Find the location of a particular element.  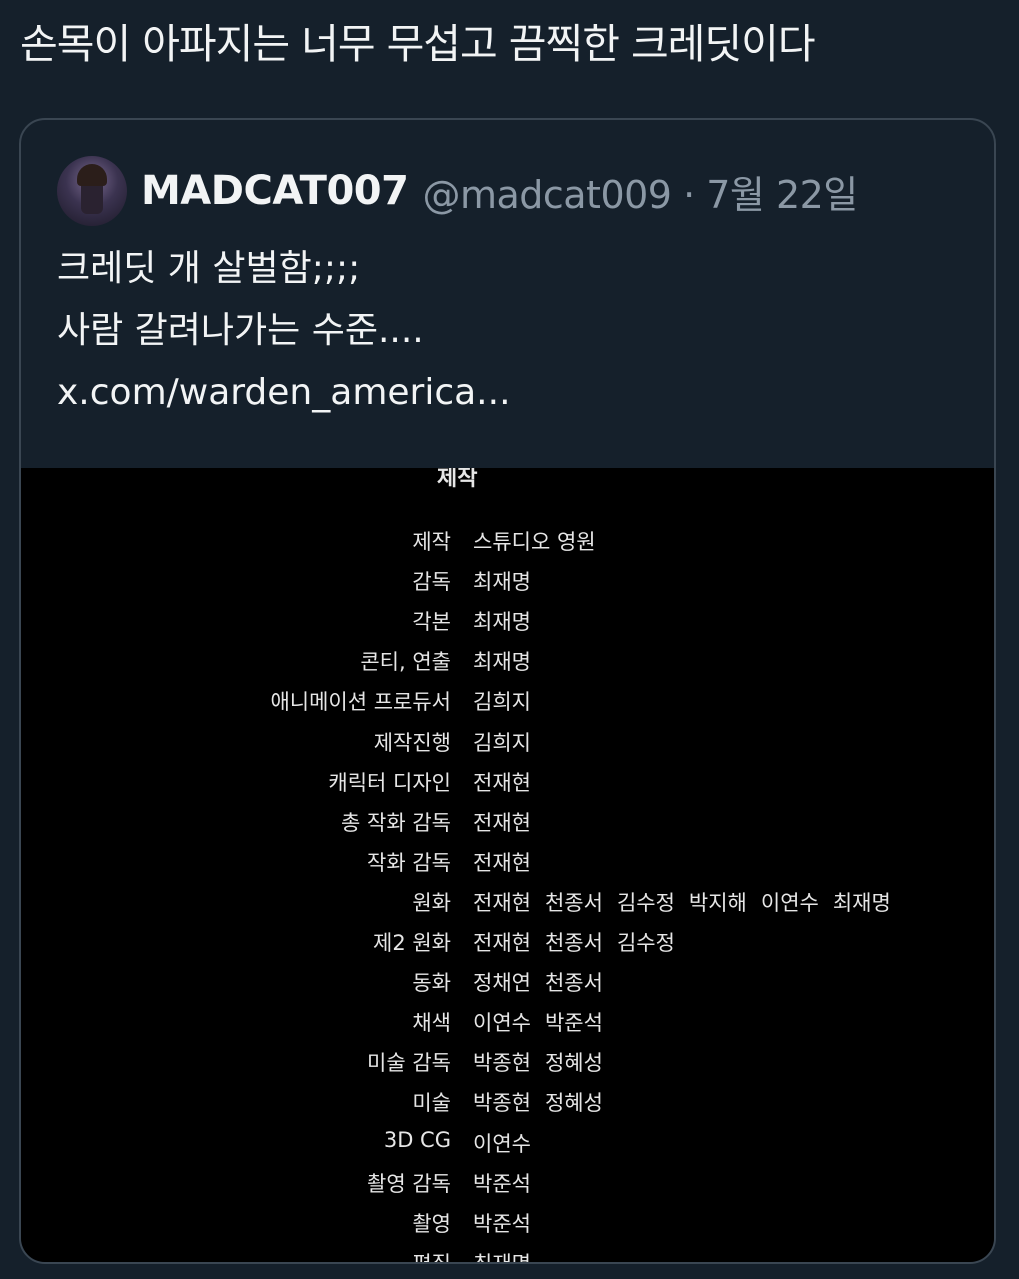

credit-row: 3D CG 이연수 is located at coordinates (507, 1142).